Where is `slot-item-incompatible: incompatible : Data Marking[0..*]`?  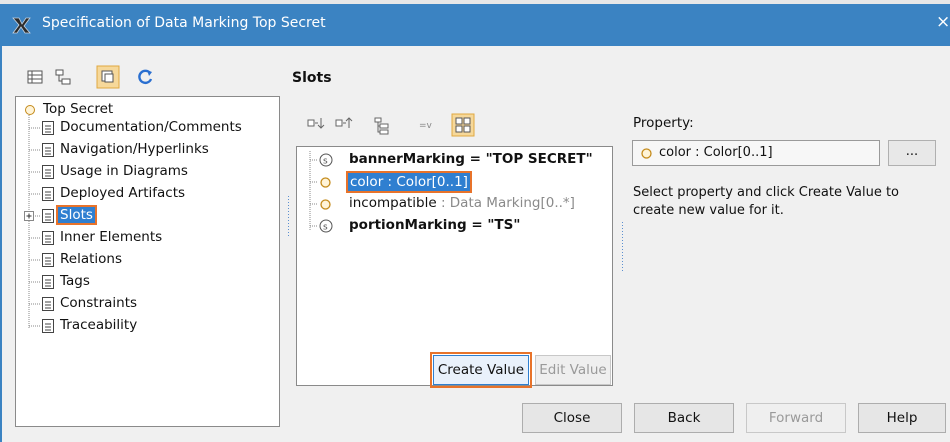 slot-item-incompatible: incompatible : Data Marking[0..*] is located at coordinates (452, 204).